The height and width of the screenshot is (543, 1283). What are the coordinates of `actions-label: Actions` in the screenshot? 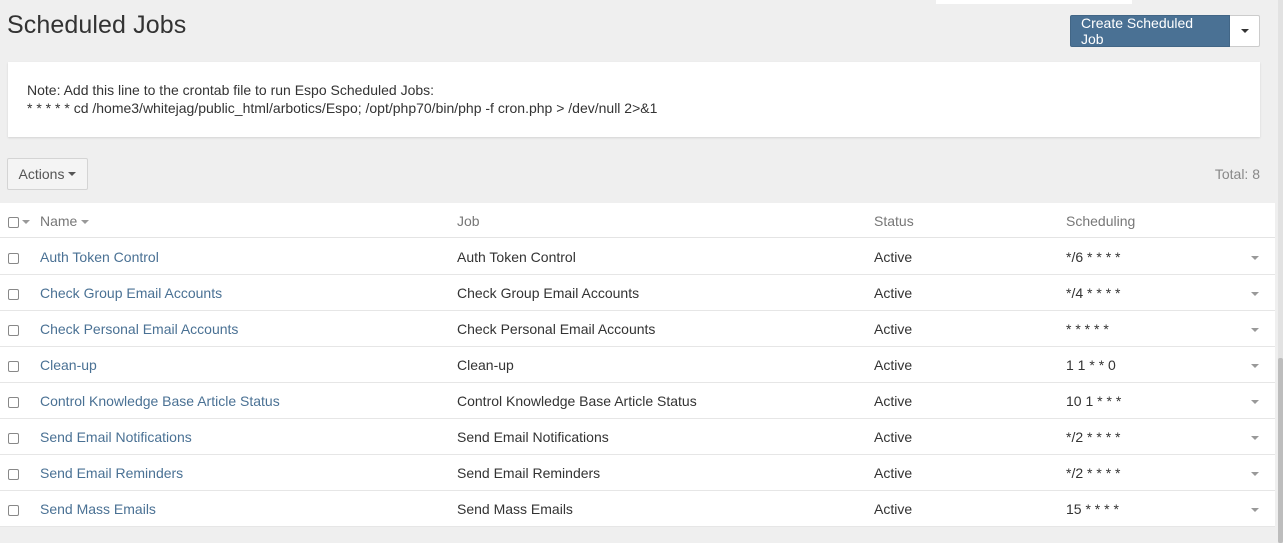 It's located at (41, 174).